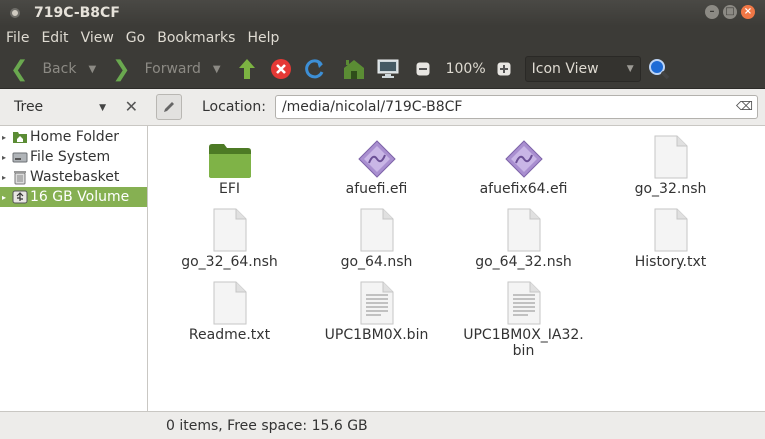 Image resolution: width=765 pixels, height=439 pixels. I want to click on file-item: go_32_64.nsh, so click(229, 244).